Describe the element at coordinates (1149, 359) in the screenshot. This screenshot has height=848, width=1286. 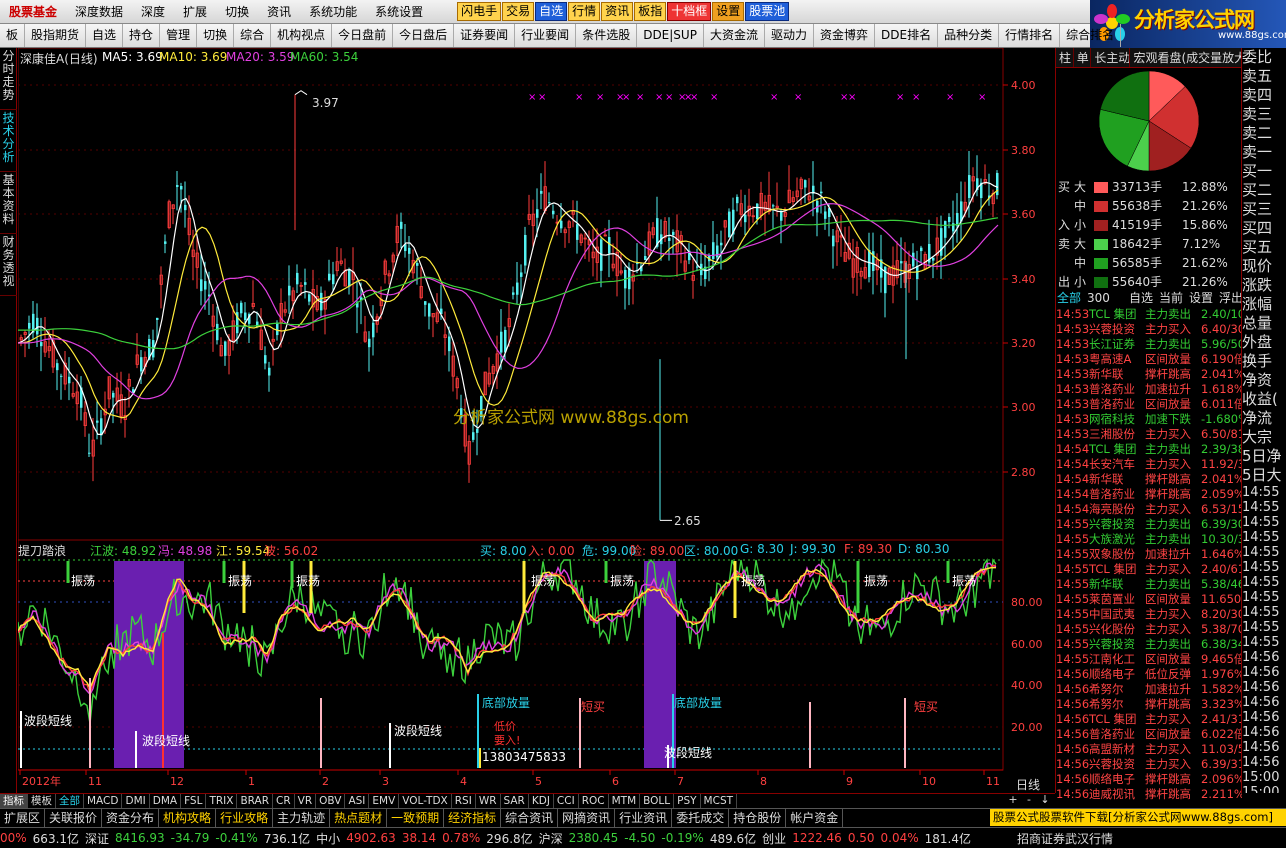
I see `alert-list-item: 14:53 粤高速A 区间放量 6.190倍` at that location.